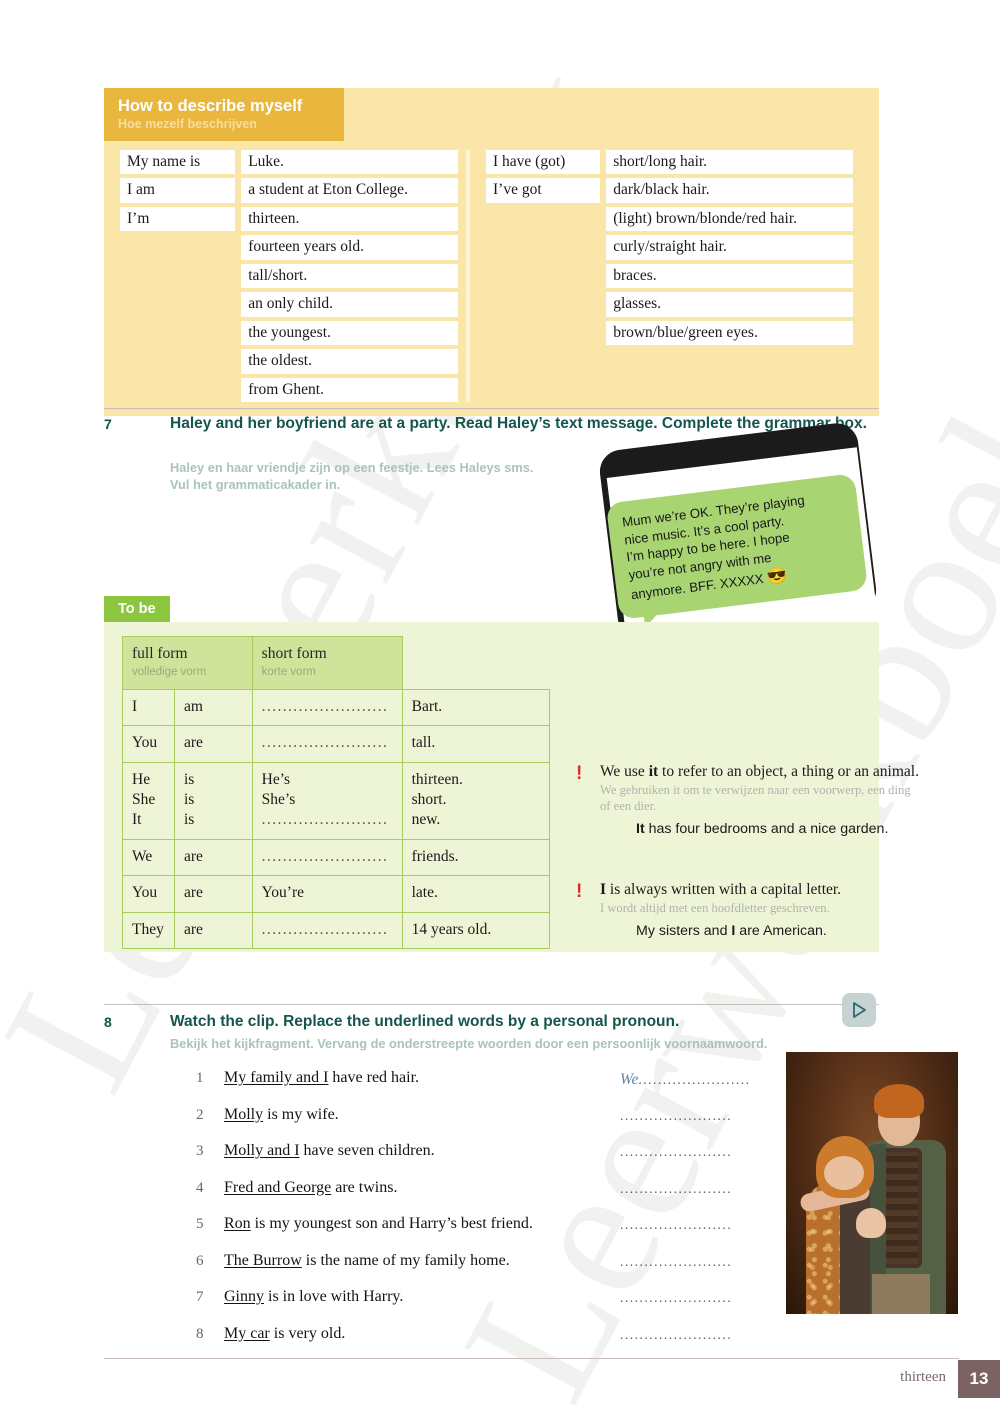 The height and width of the screenshot is (1414, 1000). What do you see at coordinates (178, 190) in the screenshot?
I see `describe-subject-cell: I am` at bounding box center [178, 190].